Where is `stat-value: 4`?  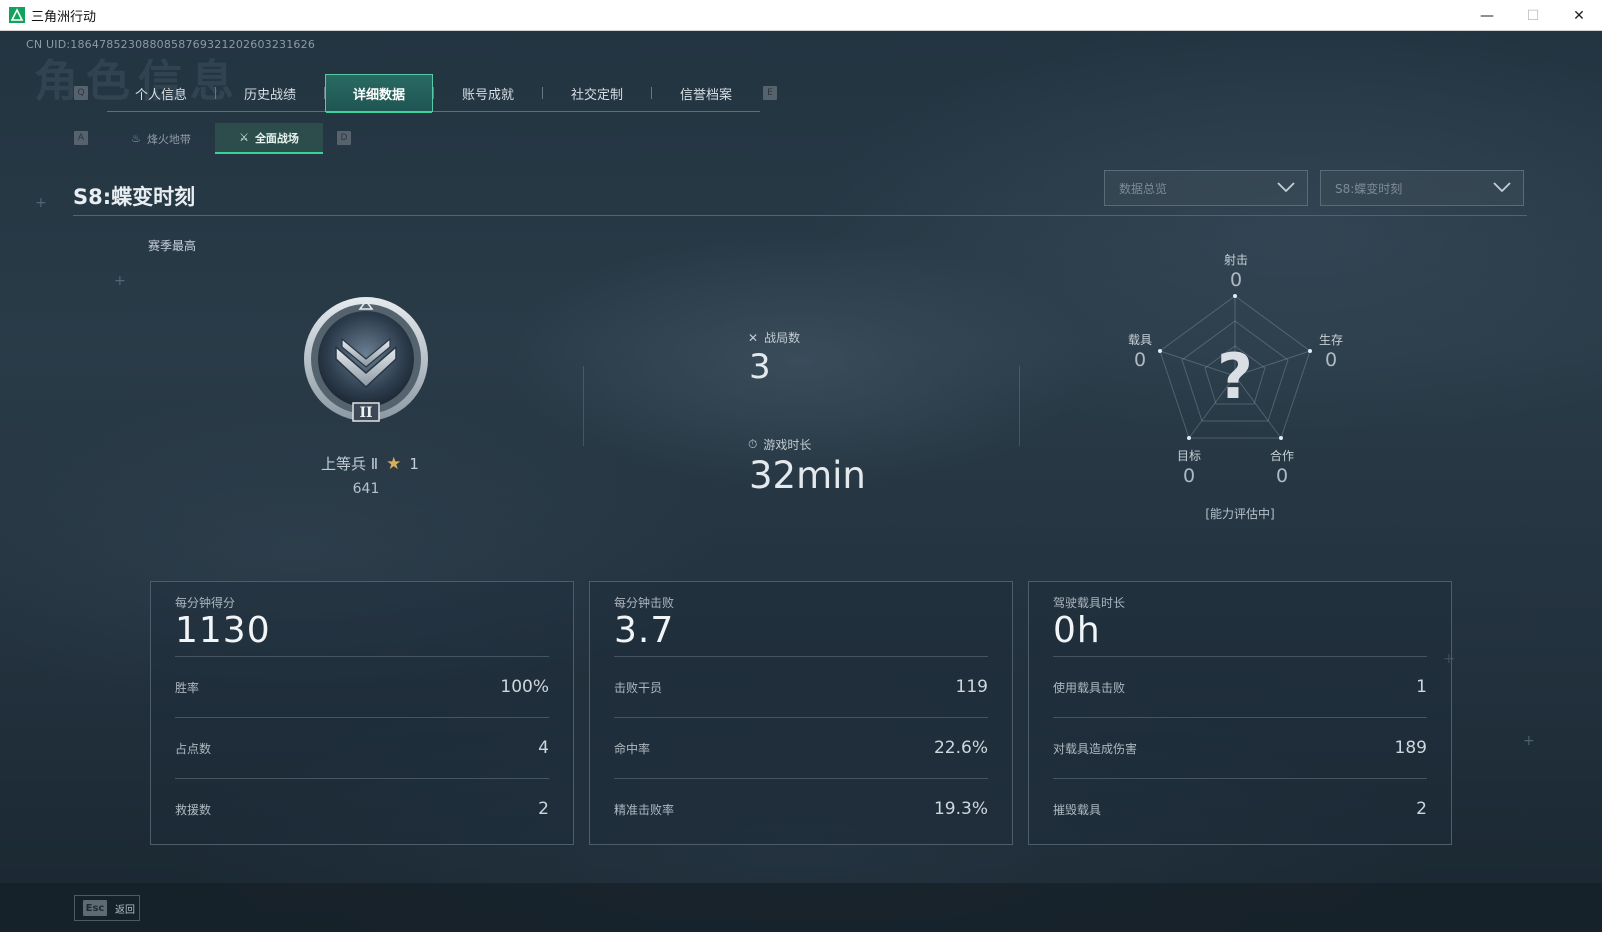 stat-value: 4 is located at coordinates (543, 748).